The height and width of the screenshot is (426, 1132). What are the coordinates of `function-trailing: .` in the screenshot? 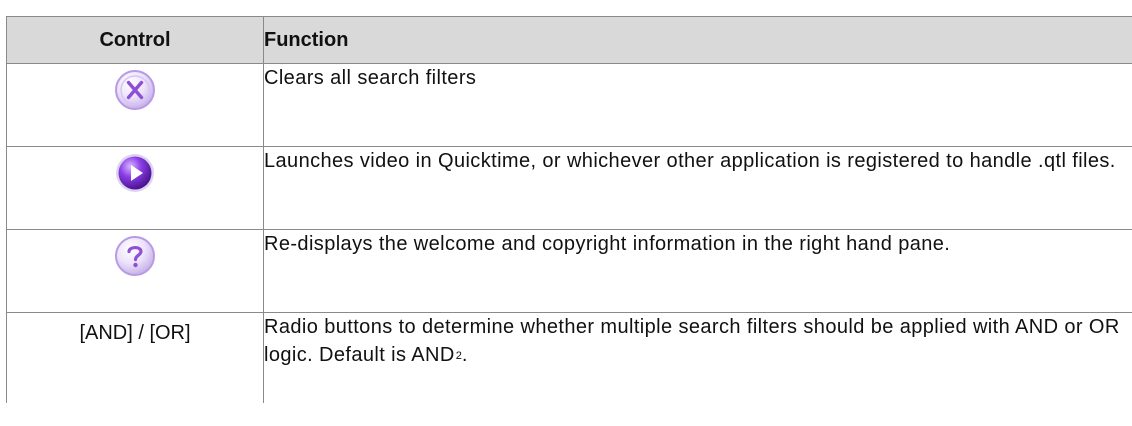 It's located at (464, 355).